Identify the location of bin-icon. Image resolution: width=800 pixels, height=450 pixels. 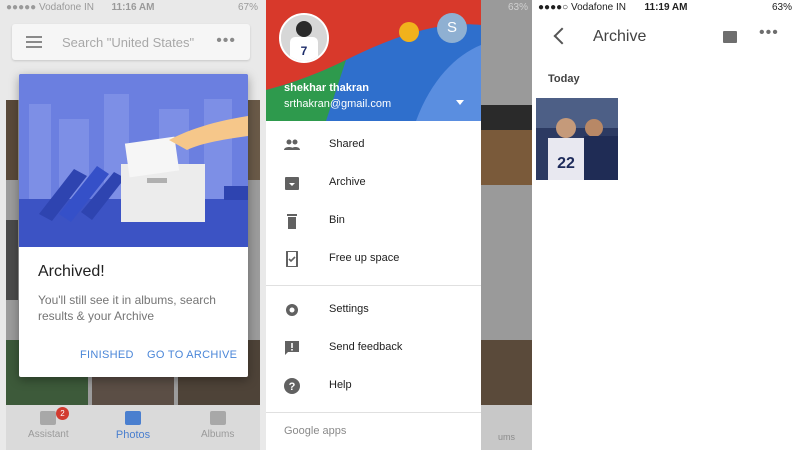
(292, 221).